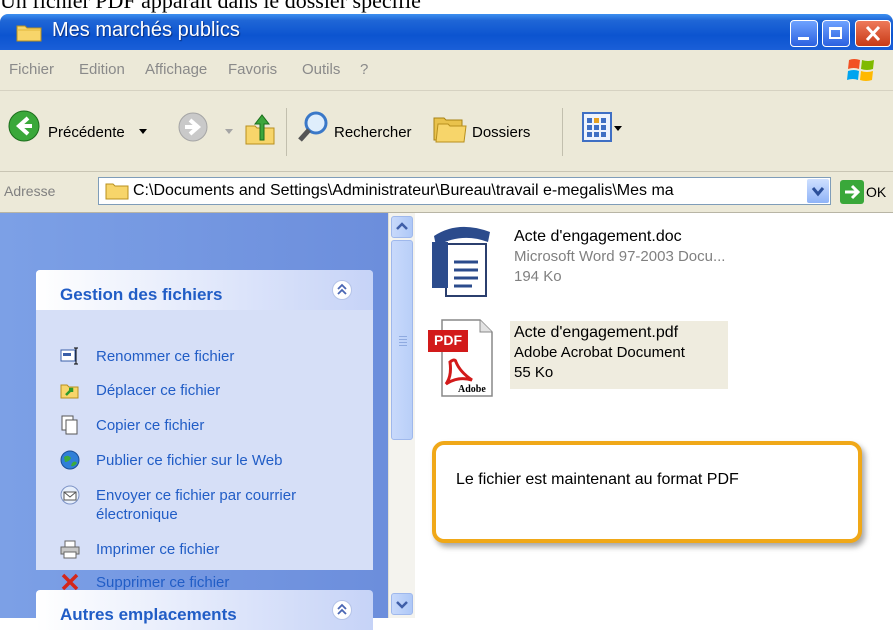 This screenshot has height=630, width=893. Describe the element at coordinates (165, 356) in the screenshot. I see `task-label: Renommer ce fichier` at that location.